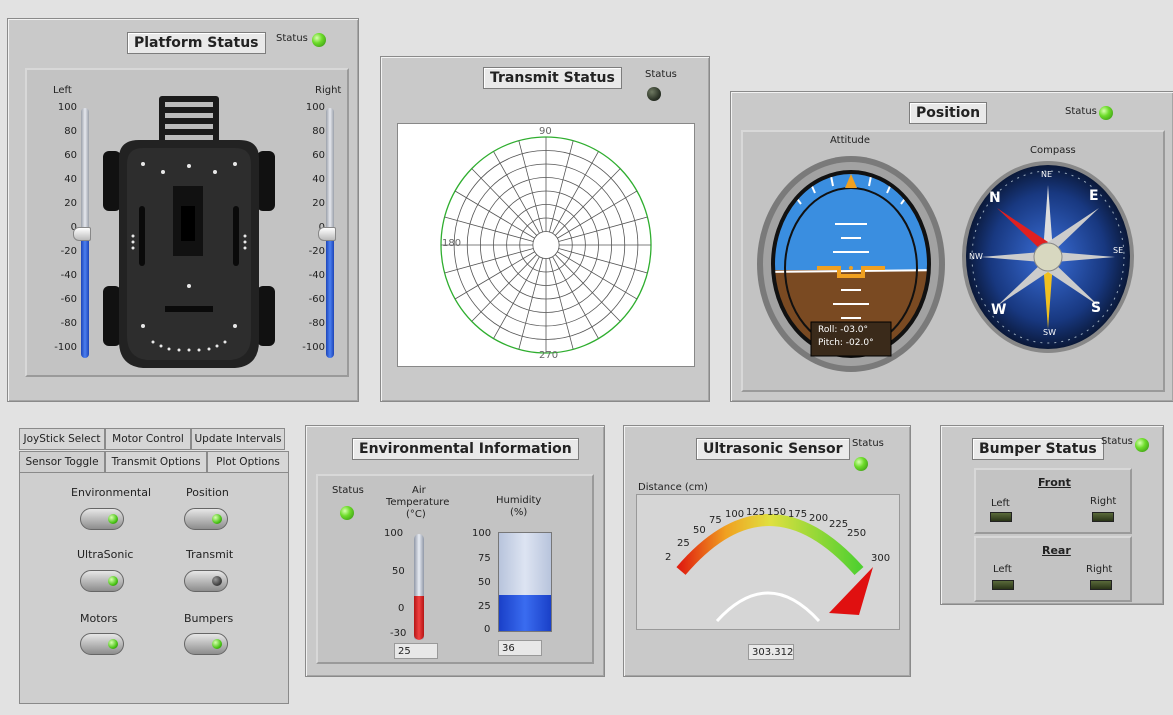  What do you see at coordinates (318, 131) in the screenshot?
I see `right-tick: 80` at bounding box center [318, 131].